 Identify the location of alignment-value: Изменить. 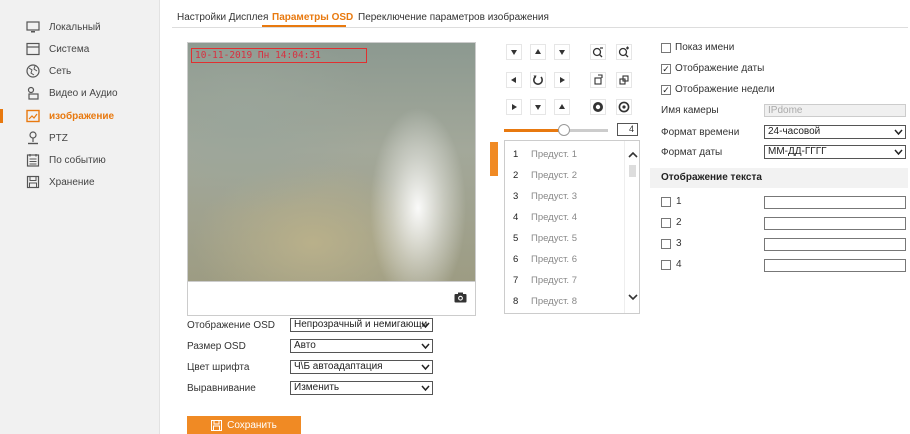
(317, 387).